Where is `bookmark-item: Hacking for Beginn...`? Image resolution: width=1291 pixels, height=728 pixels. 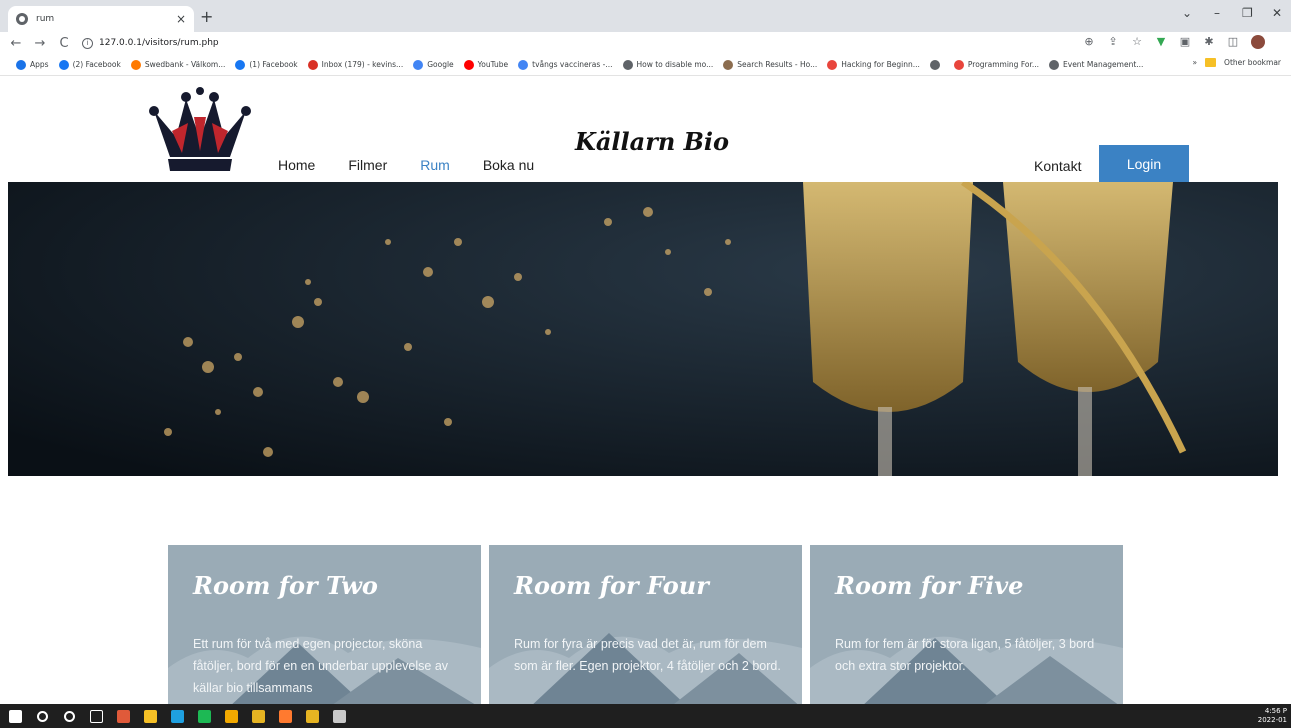 bookmark-item: Hacking for Beginn... is located at coordinates (873, 64).